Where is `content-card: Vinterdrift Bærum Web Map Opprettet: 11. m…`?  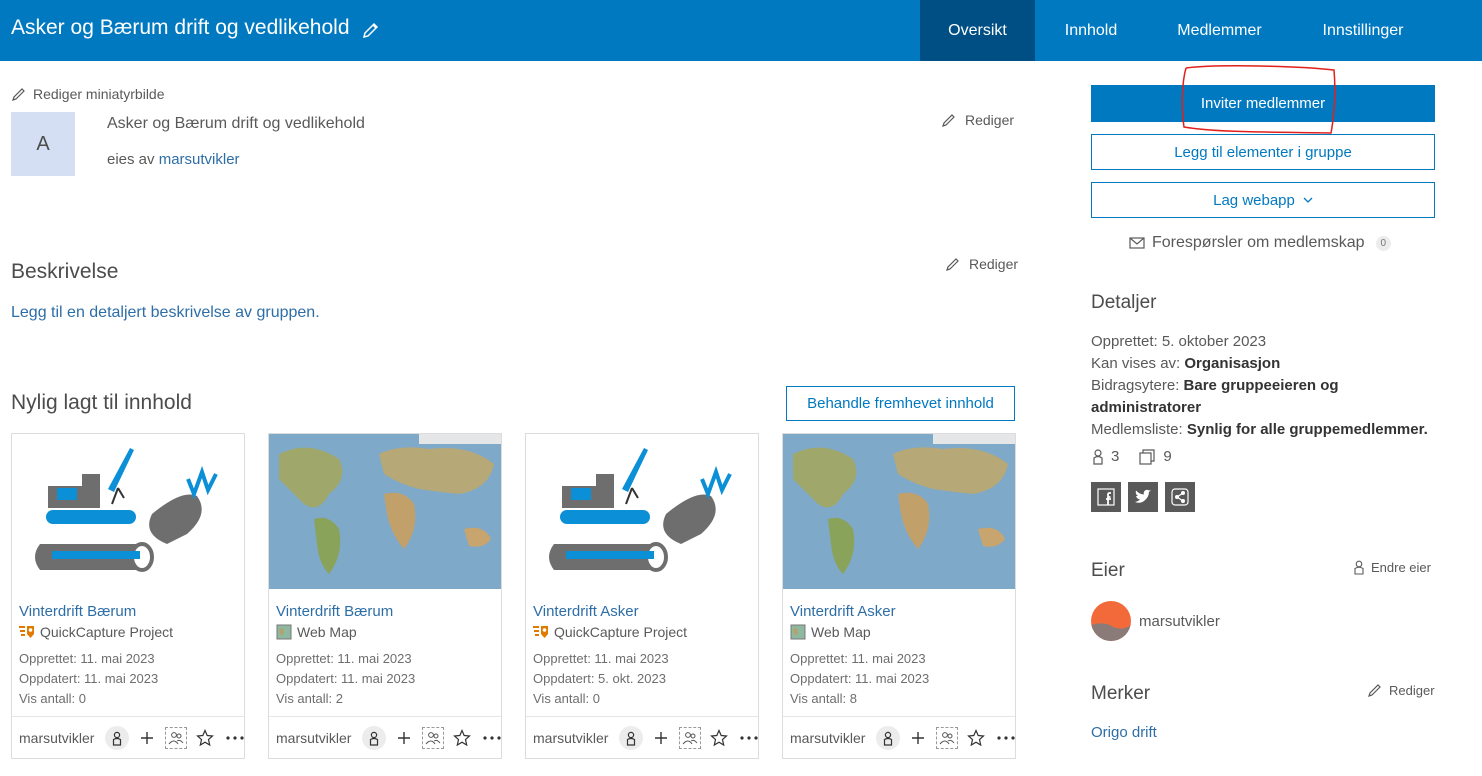
content-card: Vinterdrift Bærum Web Map Opprettet: 11. m… is located at coordinates (385, 596).